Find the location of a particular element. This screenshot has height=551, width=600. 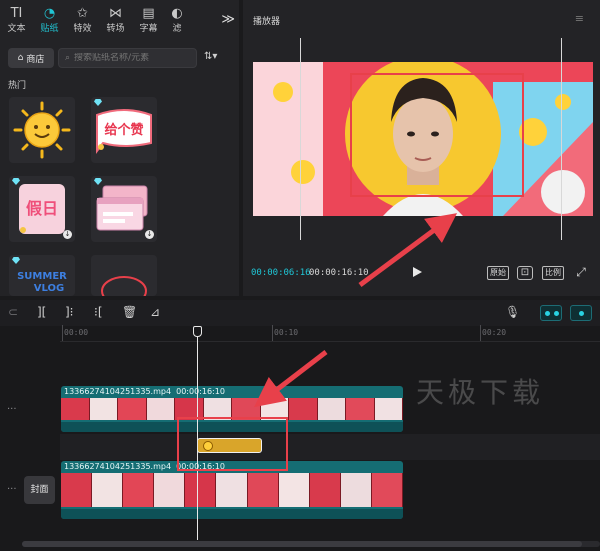

red-circle-sticker-art is located at coordinates (124, 286).